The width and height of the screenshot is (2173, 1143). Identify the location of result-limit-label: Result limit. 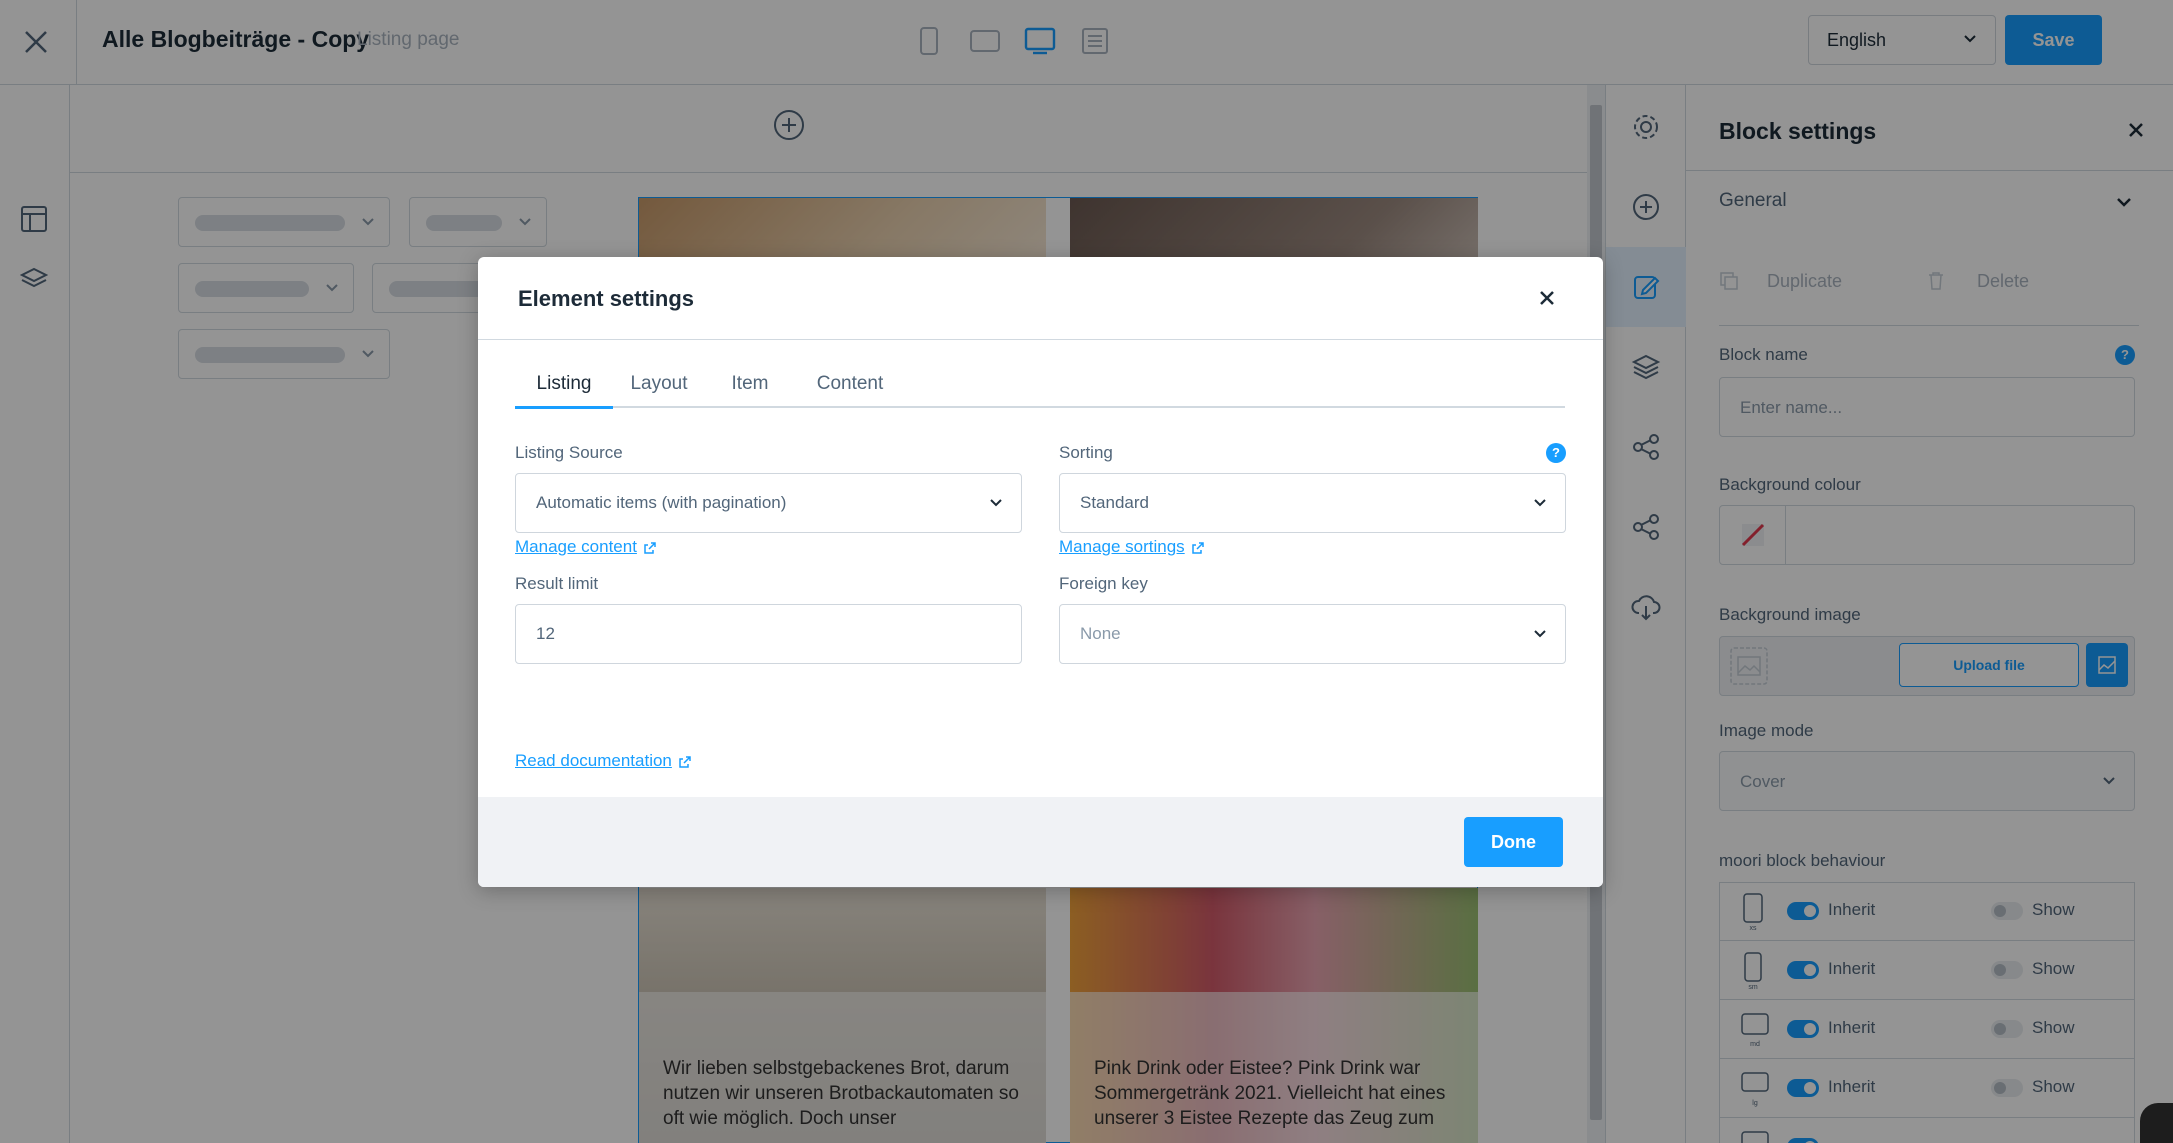
(557, 583).